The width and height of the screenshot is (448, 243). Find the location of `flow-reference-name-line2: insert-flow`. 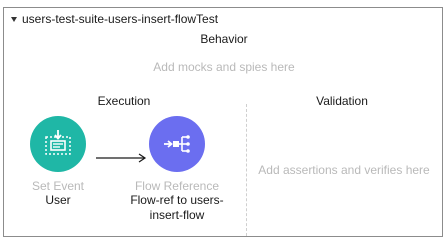

flow-reference-name-line2: insert-flow is located at coordinates (177, 215).